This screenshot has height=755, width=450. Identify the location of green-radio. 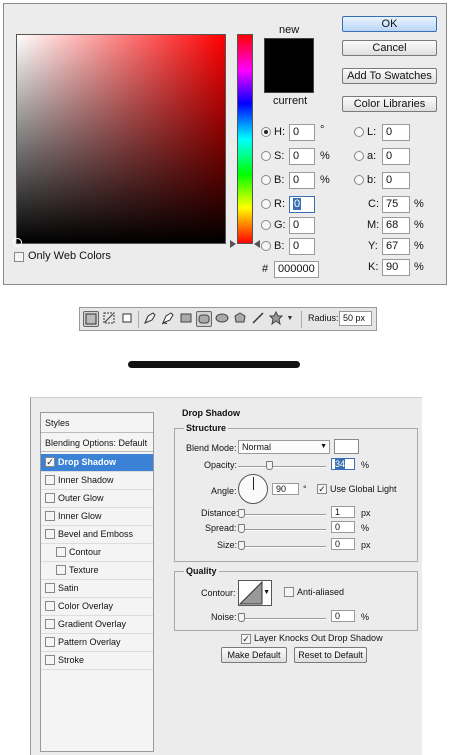
(266, 225).